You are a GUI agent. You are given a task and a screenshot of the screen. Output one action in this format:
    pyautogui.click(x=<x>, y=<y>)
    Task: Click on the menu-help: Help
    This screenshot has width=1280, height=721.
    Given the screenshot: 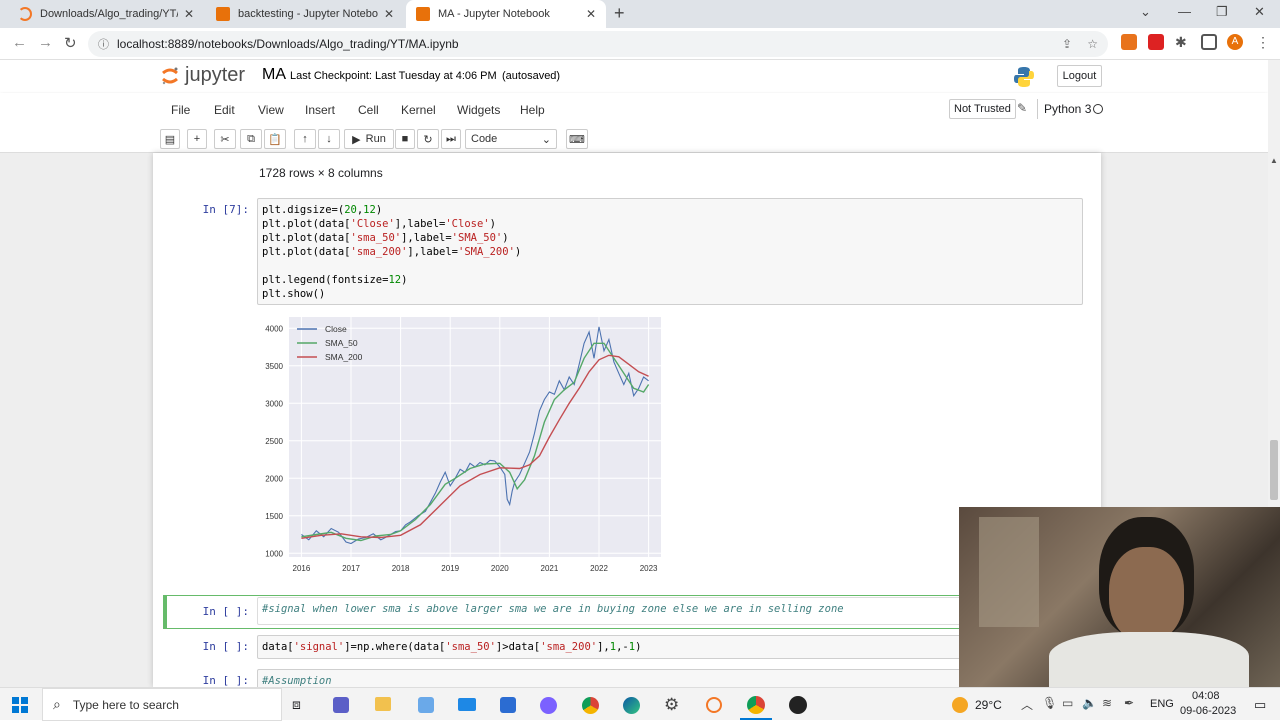 What is the action you would take?
    pyautogui.click(x=532, y=110)
    